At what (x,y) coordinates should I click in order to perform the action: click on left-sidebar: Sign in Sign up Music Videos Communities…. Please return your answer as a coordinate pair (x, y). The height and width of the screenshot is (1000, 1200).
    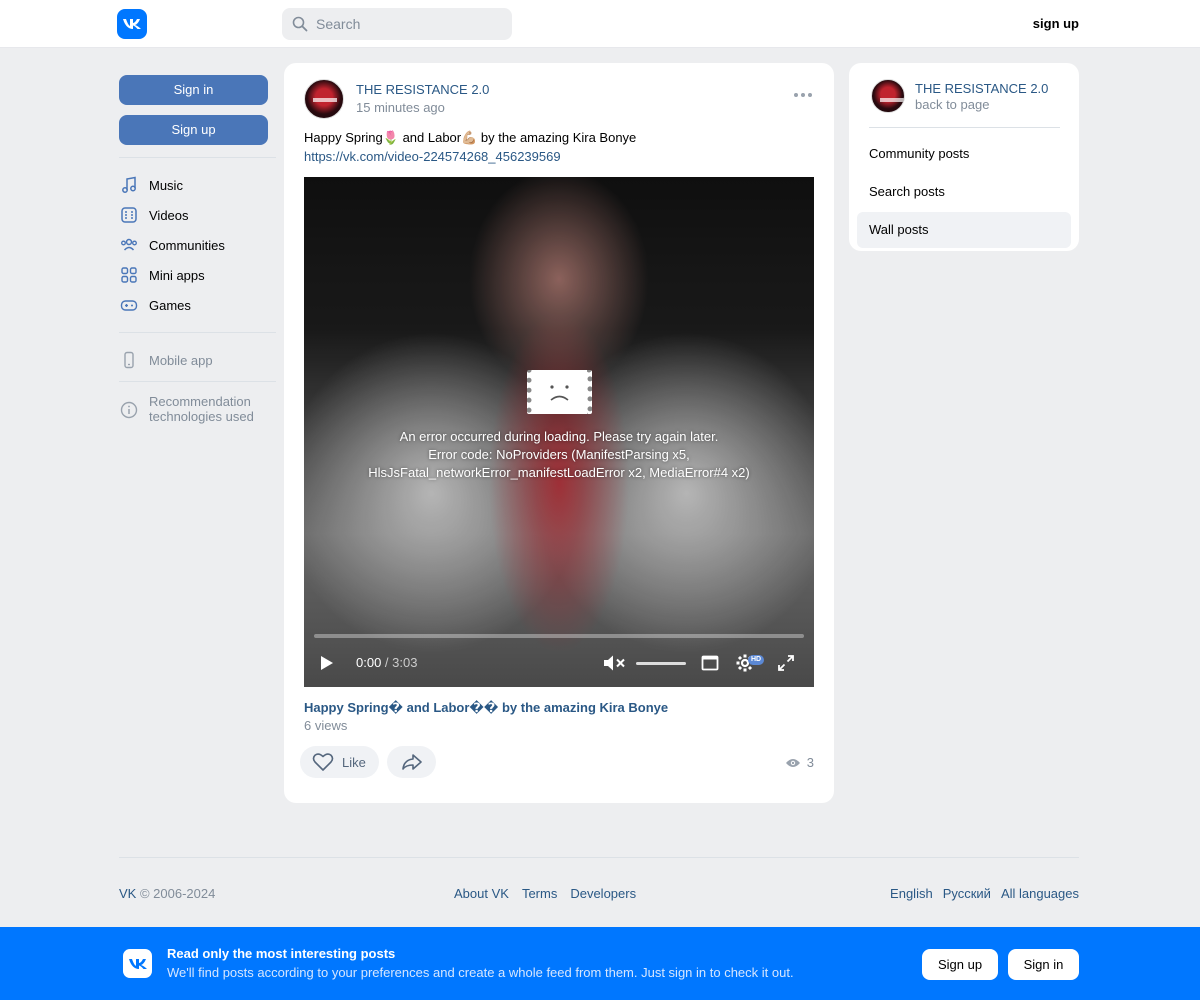
    Looking at the image, I should click on (199, 250).